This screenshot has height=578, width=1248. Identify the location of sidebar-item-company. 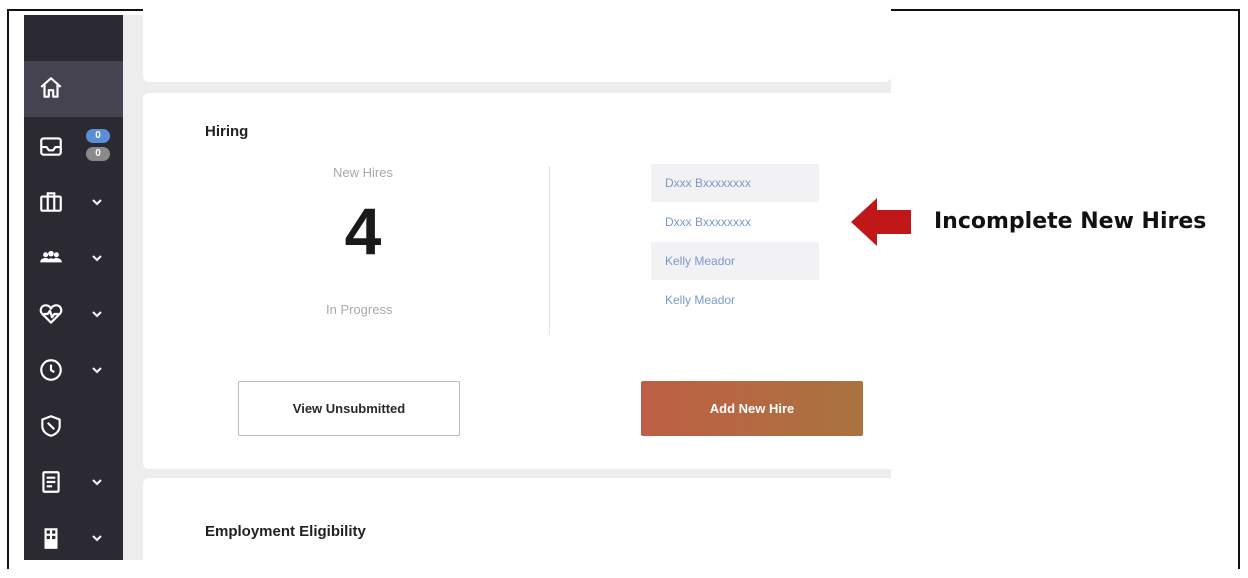
(73, 539).